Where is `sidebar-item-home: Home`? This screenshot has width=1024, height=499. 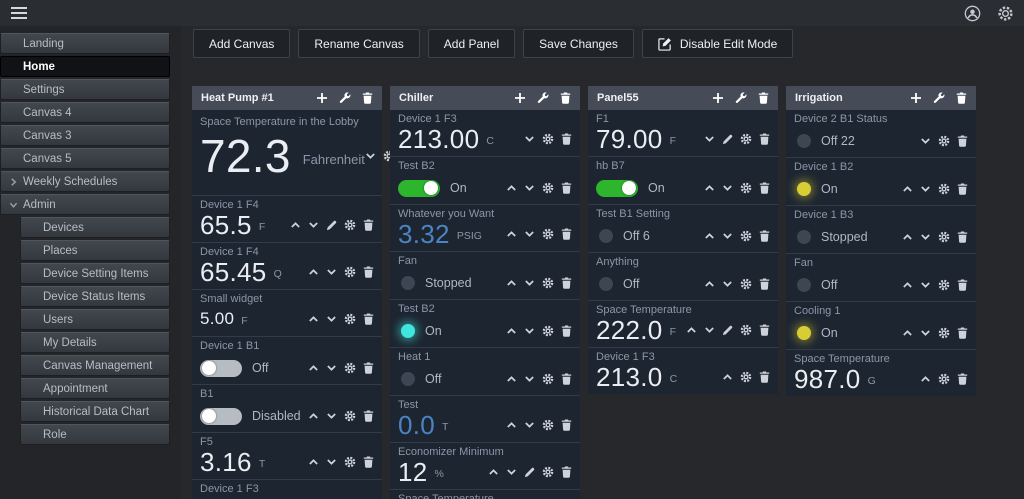 sidebar-item-home: Home is located at coordinates (85, 66).